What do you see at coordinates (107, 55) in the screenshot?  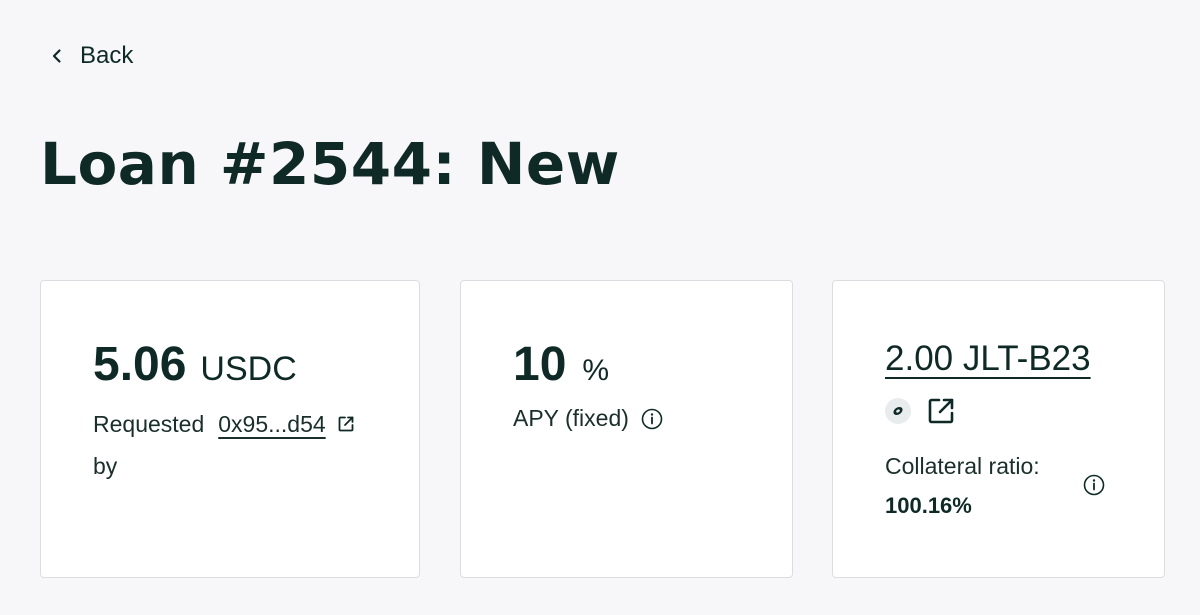 I see `back-label: Back` at bounding box center [107, 55].